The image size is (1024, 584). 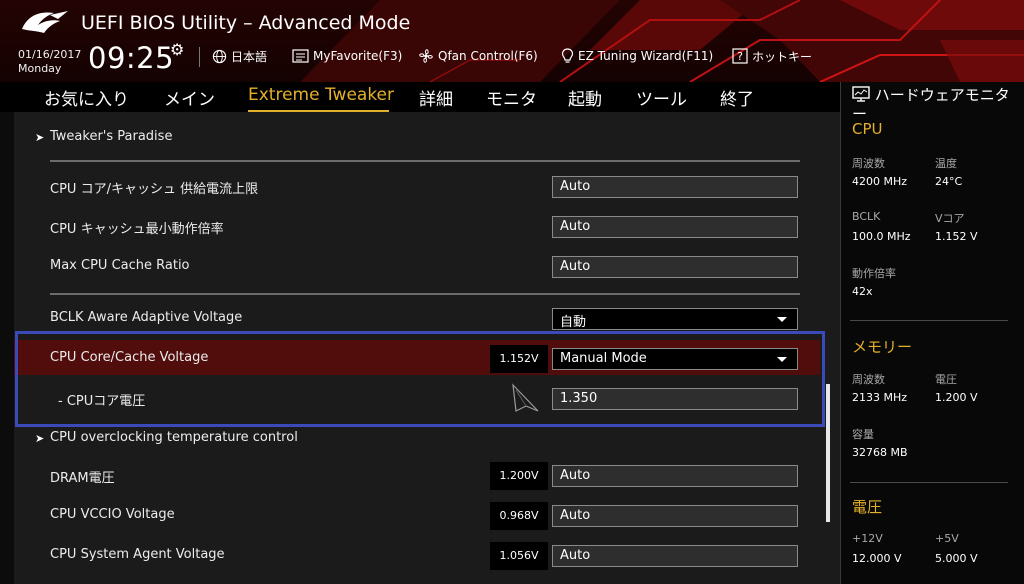 What do you see at coordinates (880, 452) in the screenshot?
I see `hw-mem-capacity-value: 32768 MB` at bounding box center [880, 452].